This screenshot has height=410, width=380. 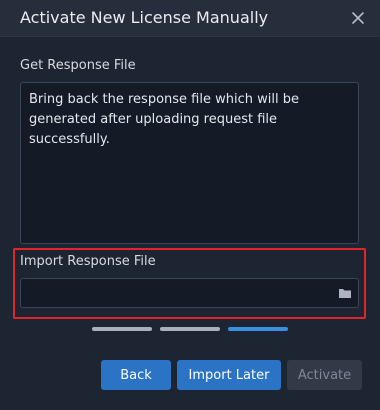 I want to click on close-button, so click(x=358, y=18).